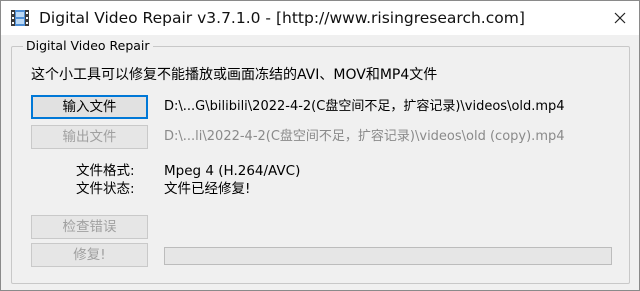 Image resolution: width=640 pixels, height=291 pixels. What do you see at coordinates (20, 18) in the screenshot?
I see `film-strip-icon` at bounding box center [20, 18].